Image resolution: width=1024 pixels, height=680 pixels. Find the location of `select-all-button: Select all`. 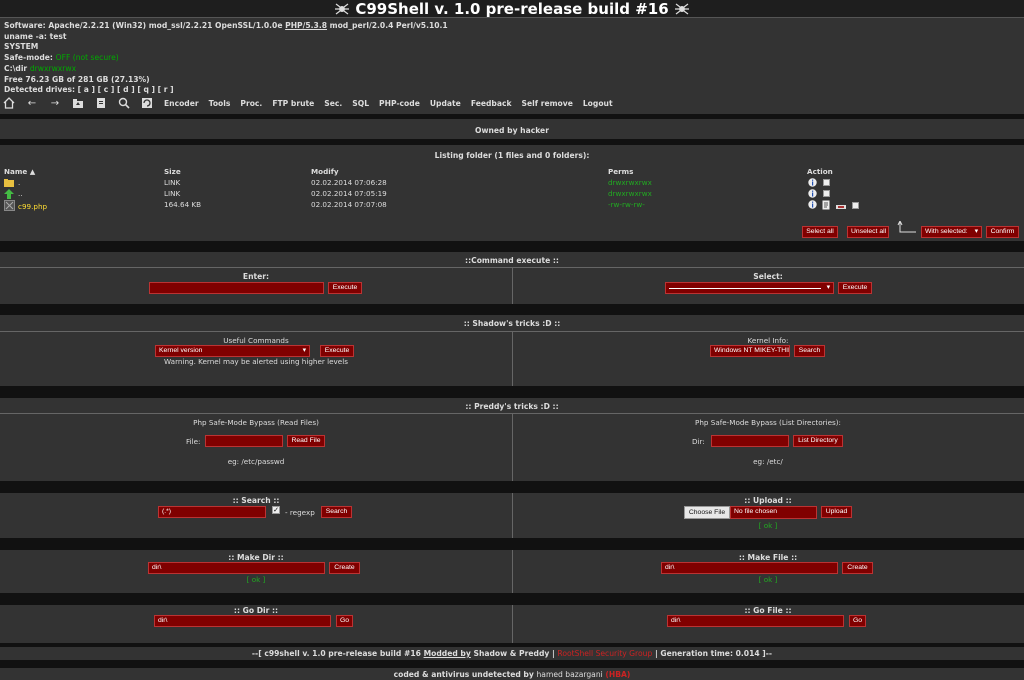

select-all-button: Select all is located at coordinates (820, 232).